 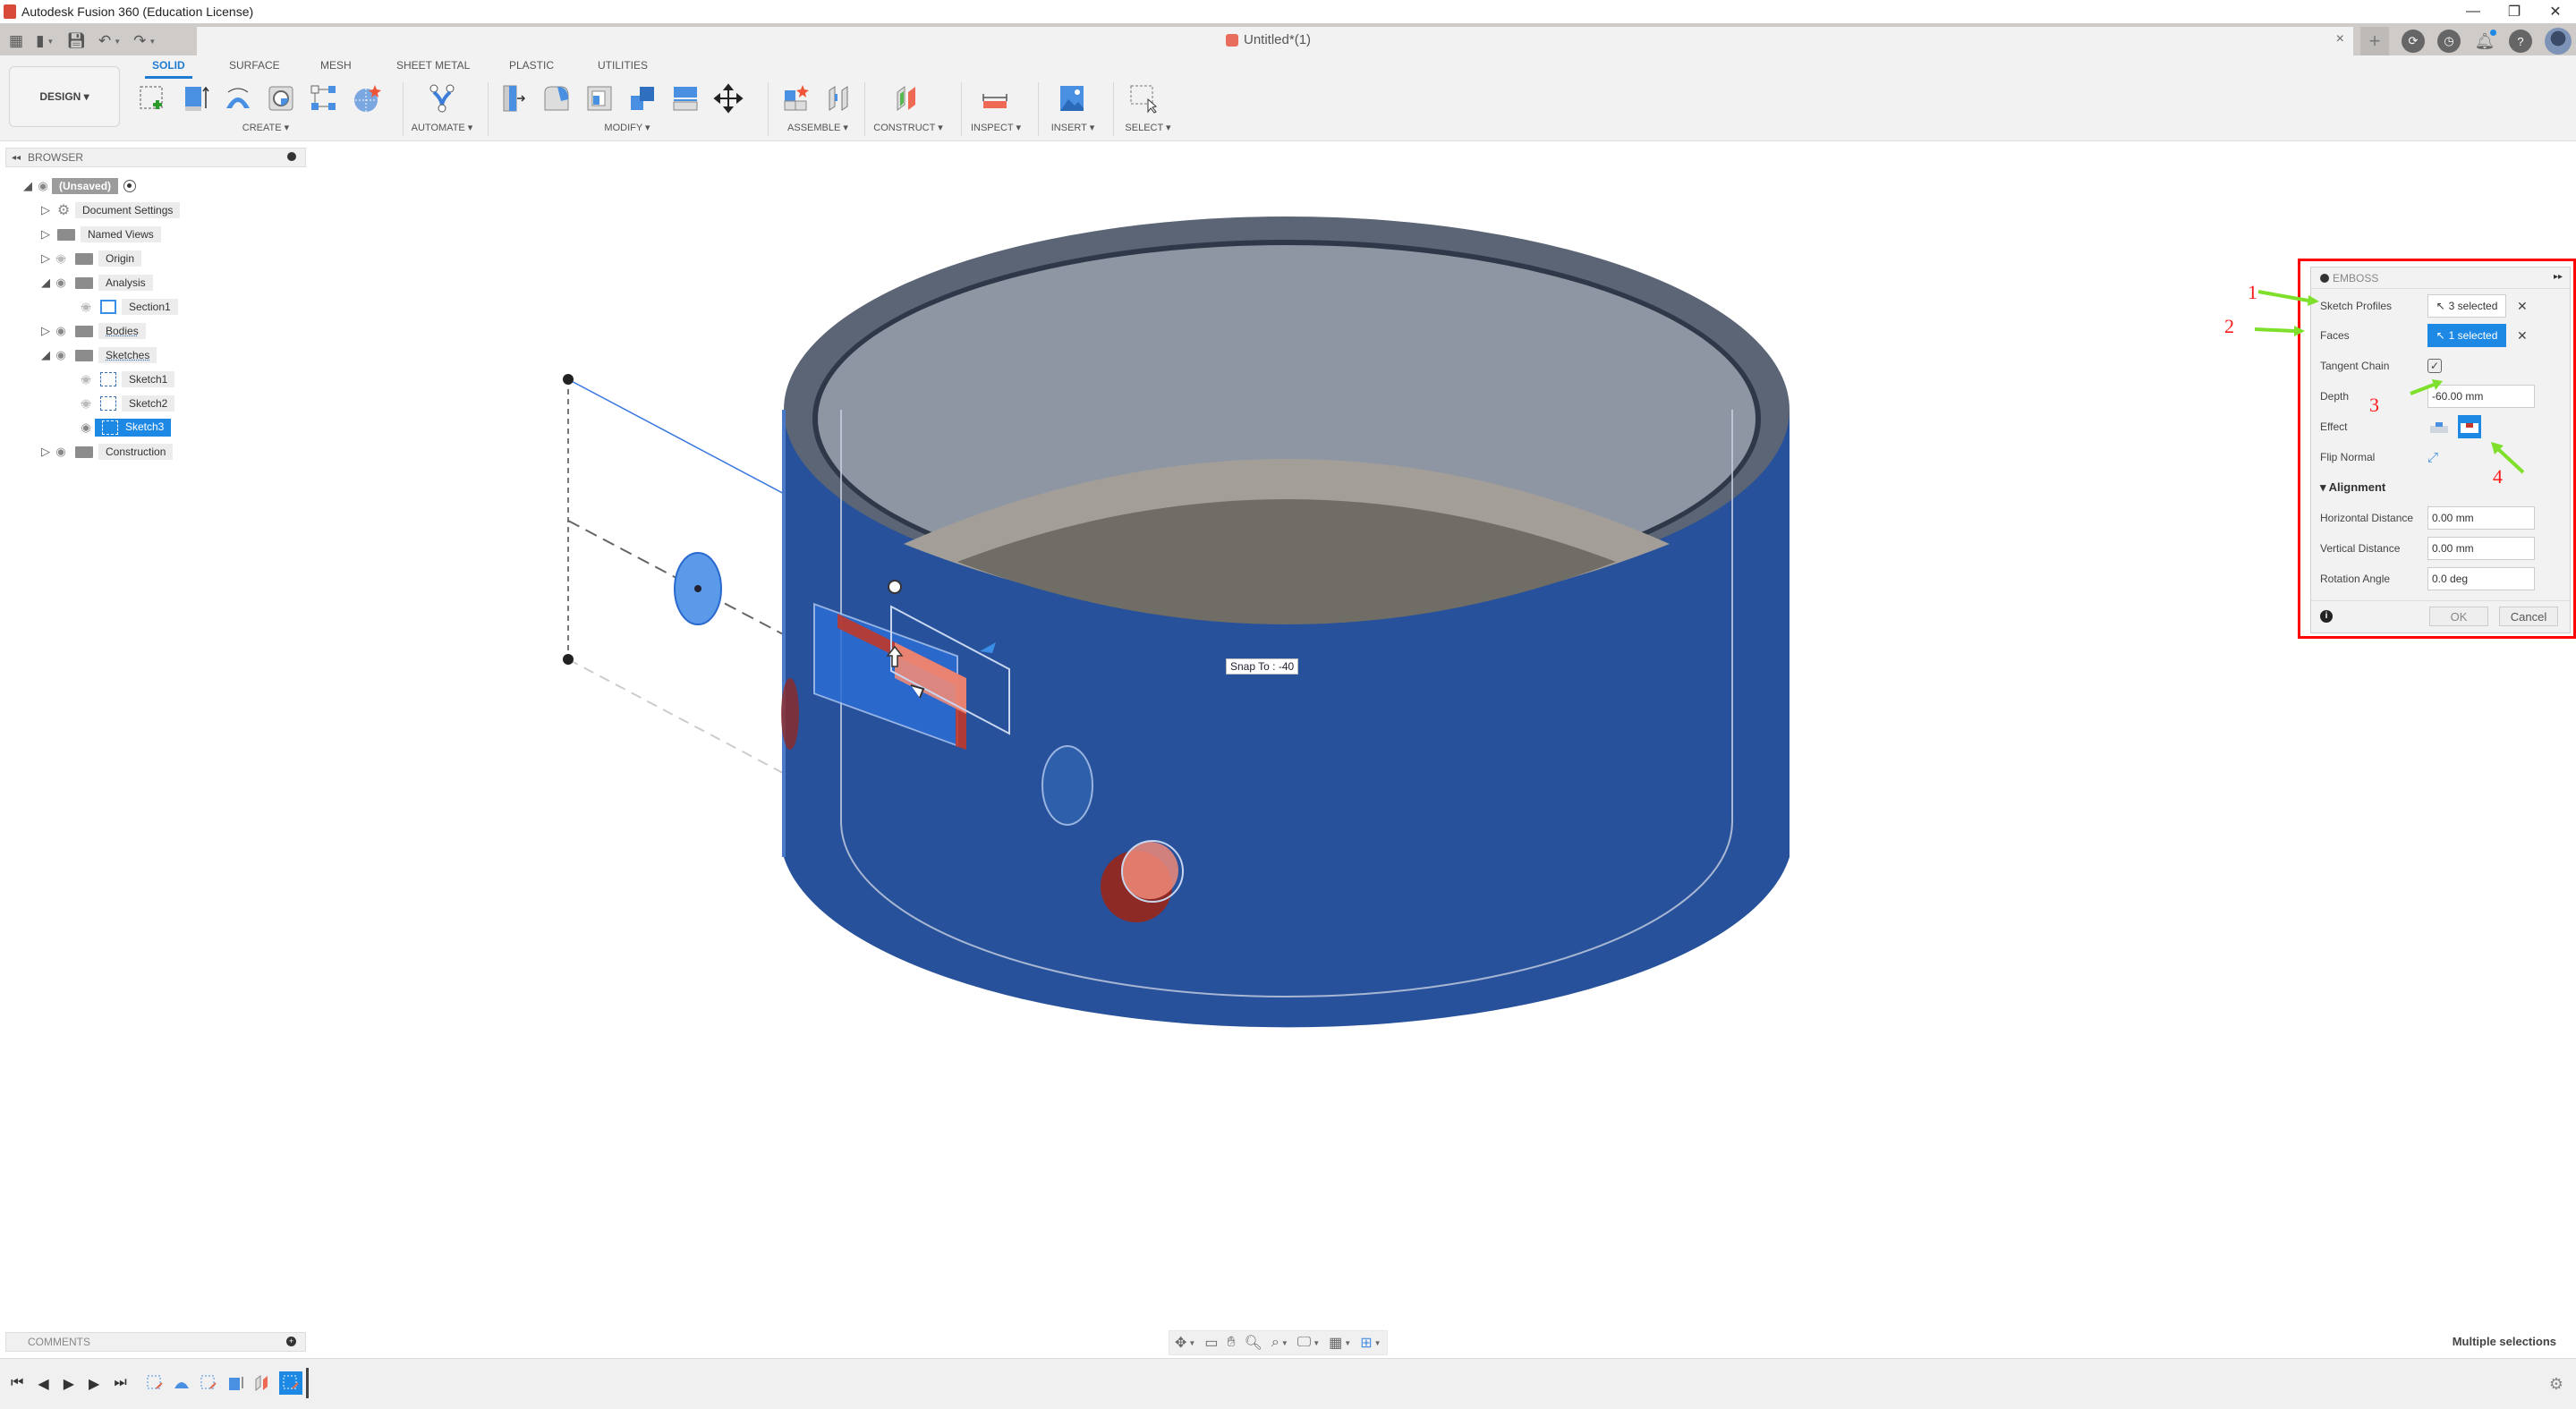 I want to click on timeline-revolve-icon, so click(x=181, y=1383).